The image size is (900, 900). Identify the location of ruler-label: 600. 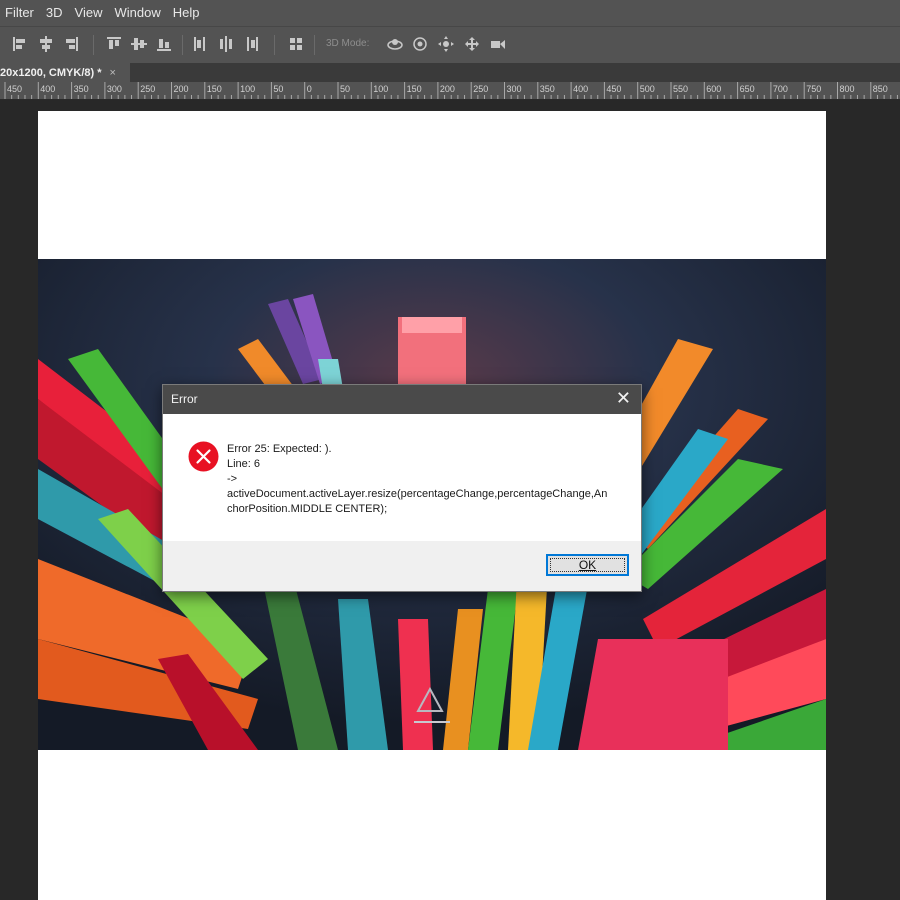
(714, 89).